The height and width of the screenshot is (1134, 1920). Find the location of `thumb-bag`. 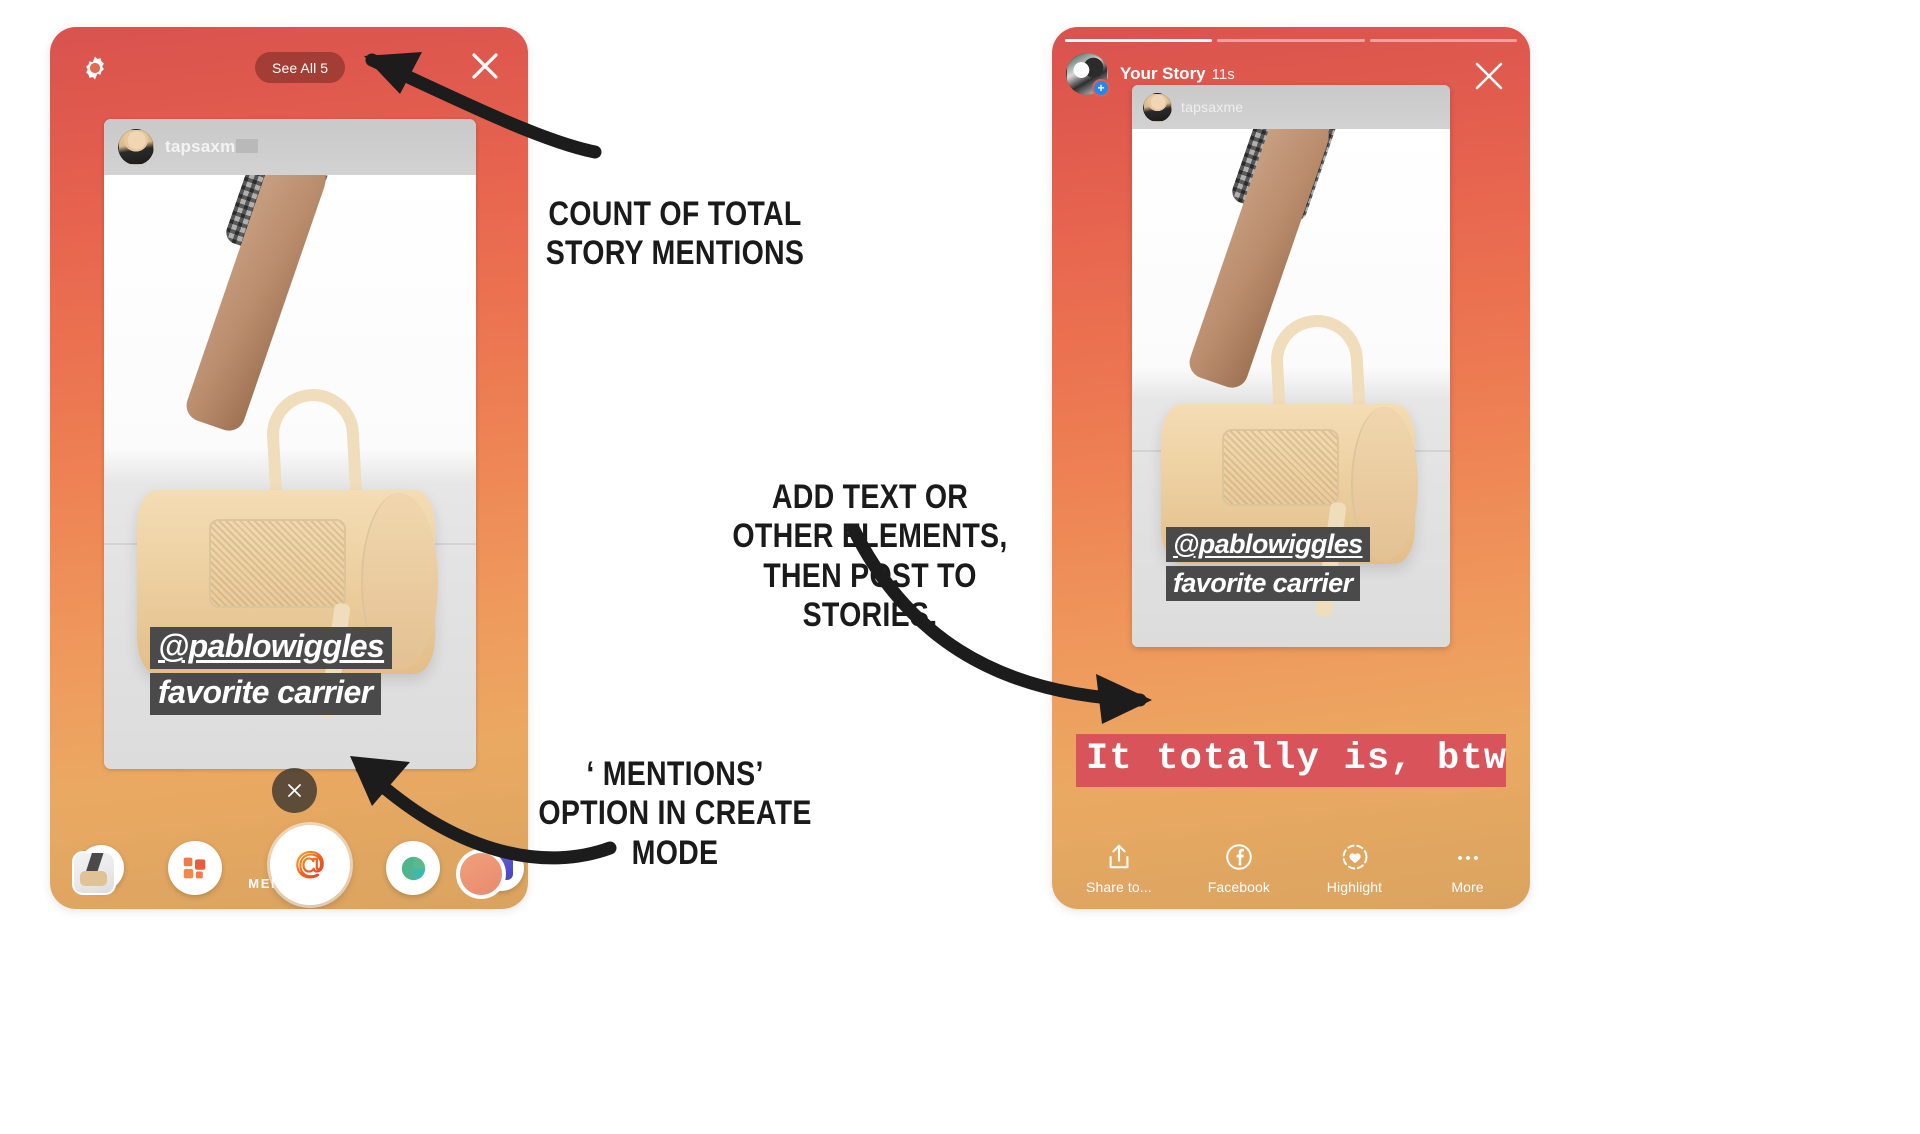

thumb-bag is located at coordinates (93, 878).